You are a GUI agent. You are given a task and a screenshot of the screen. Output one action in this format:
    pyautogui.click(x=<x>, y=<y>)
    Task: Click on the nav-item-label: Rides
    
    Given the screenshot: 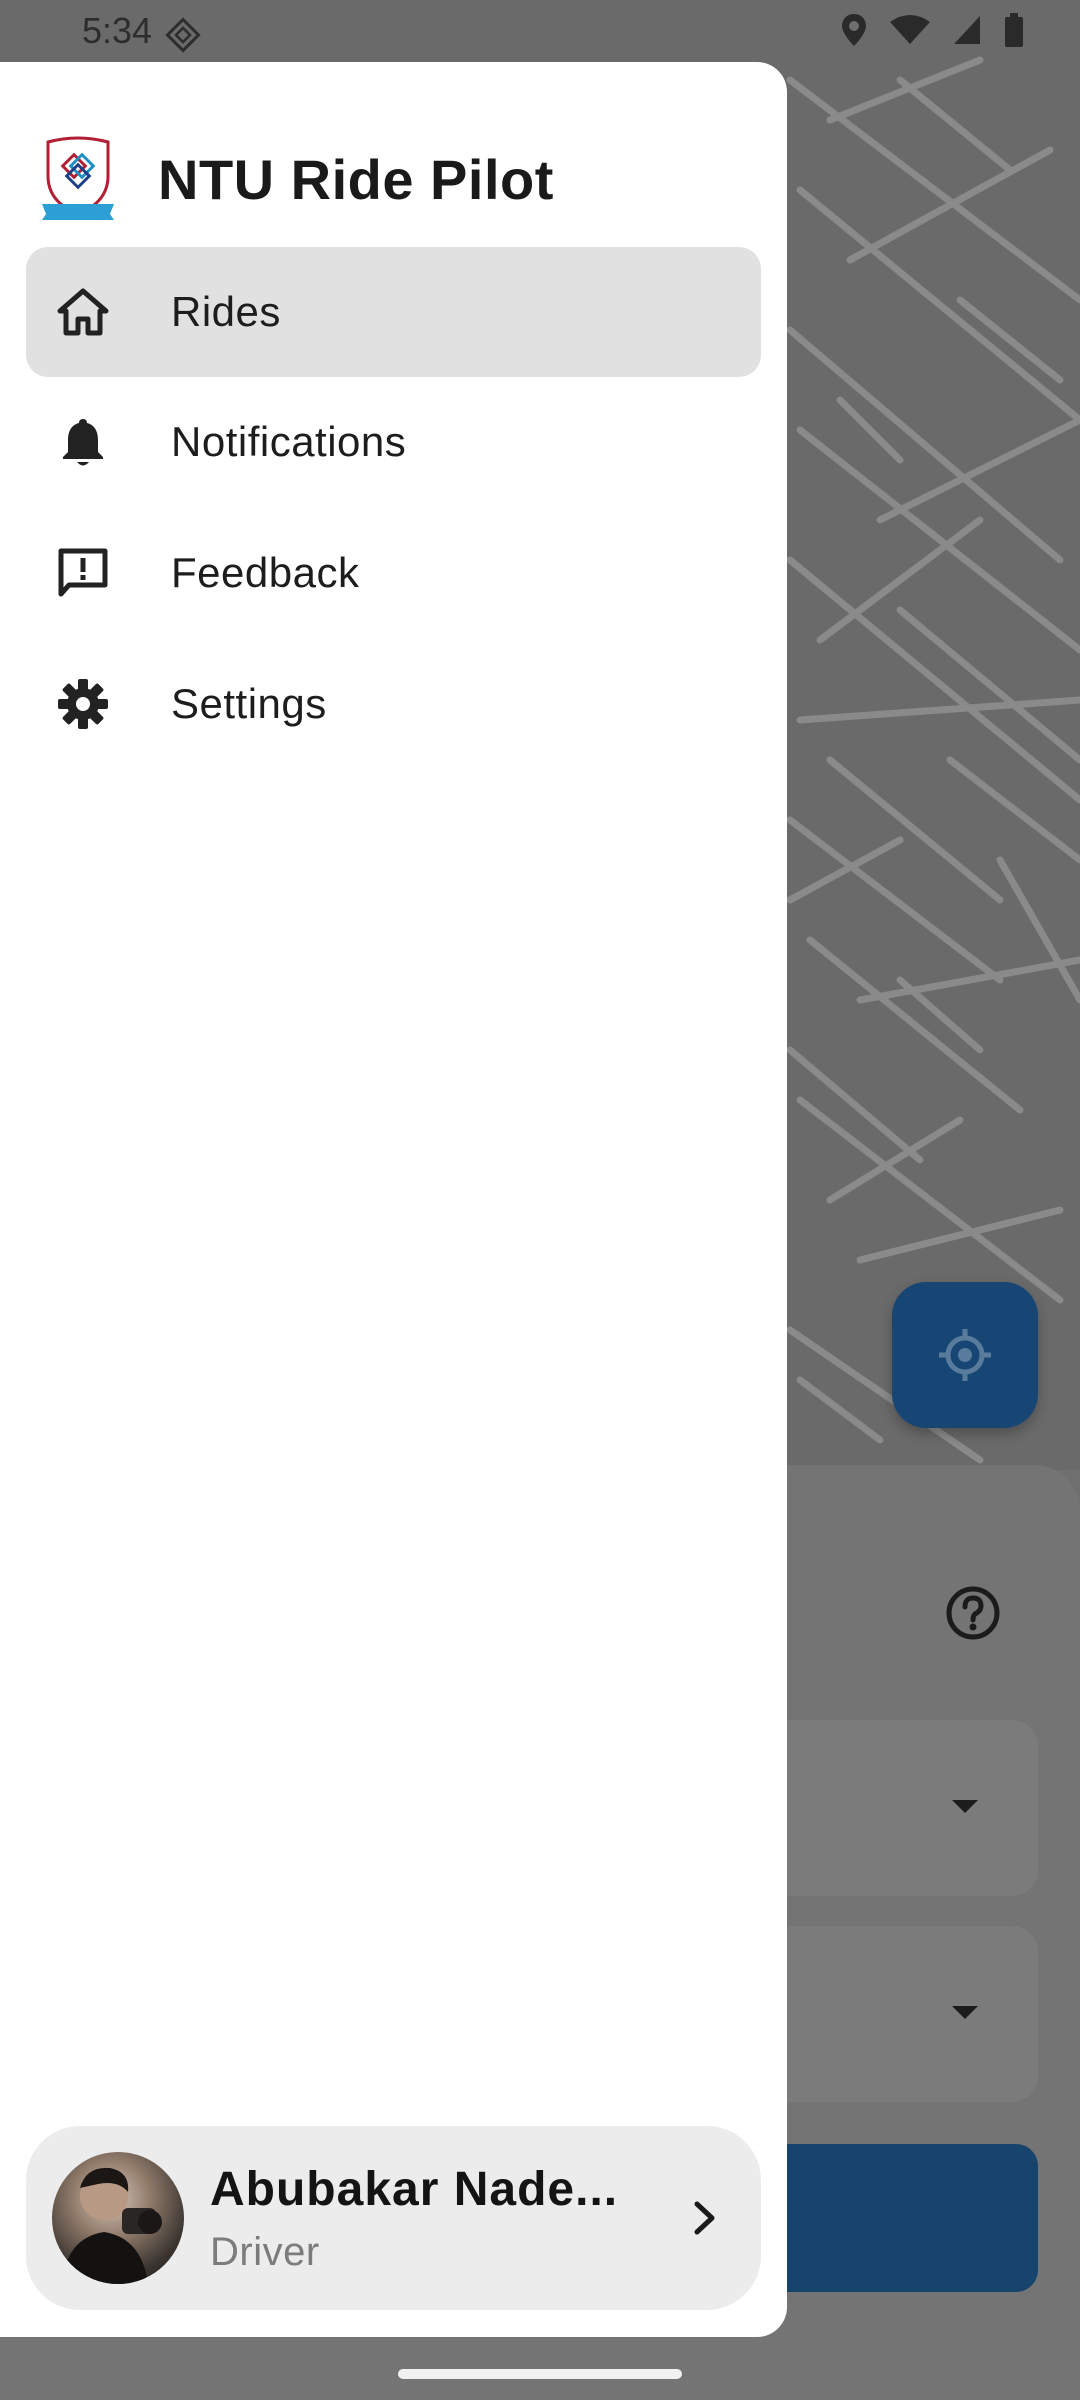 What is the action you would take?
    pyautogui.click(x=226, y=311)
    